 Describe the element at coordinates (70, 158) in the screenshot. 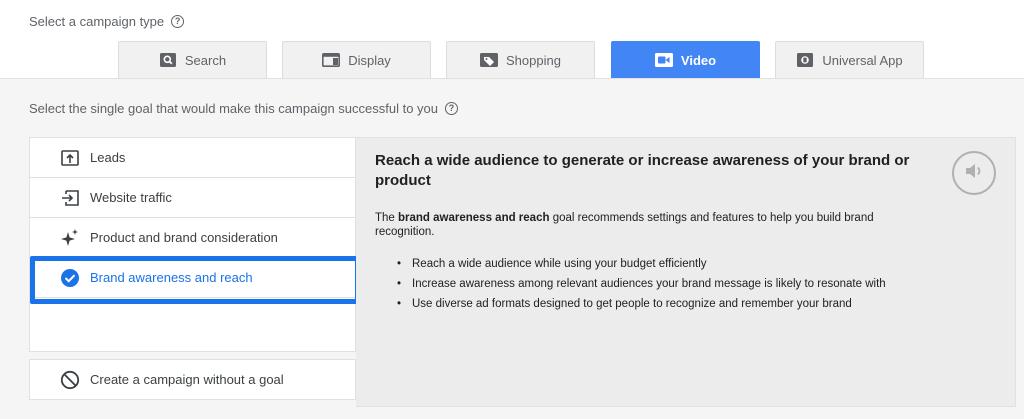

I see `leads-icon` at that location.